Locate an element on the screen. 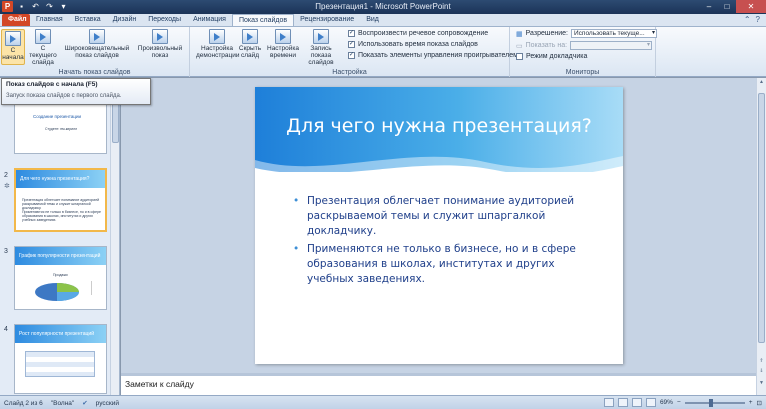 This screenshot has height=409, width=766. tab-insert: Вставка is located at coordinates (88, 20).